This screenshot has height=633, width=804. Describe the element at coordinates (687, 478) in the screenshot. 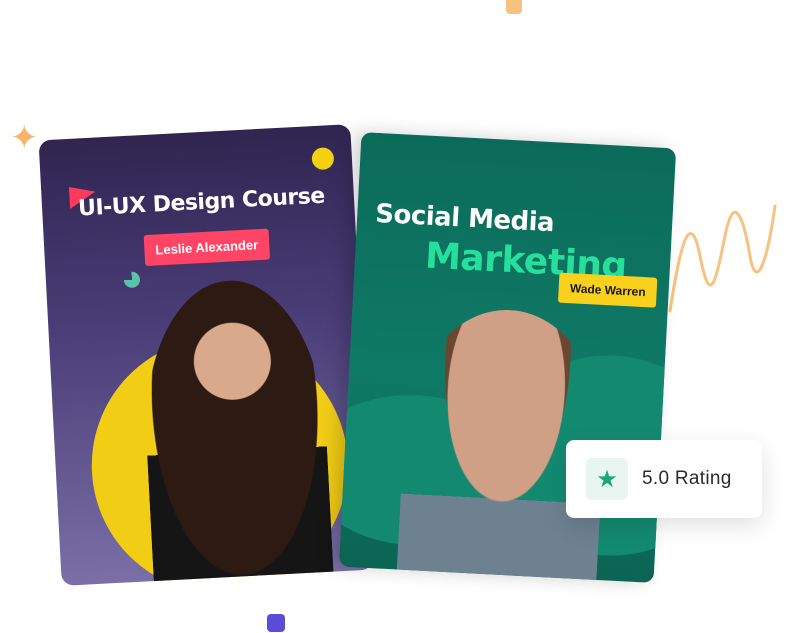

I see `rating-label: 5.0 Rating` at that location.